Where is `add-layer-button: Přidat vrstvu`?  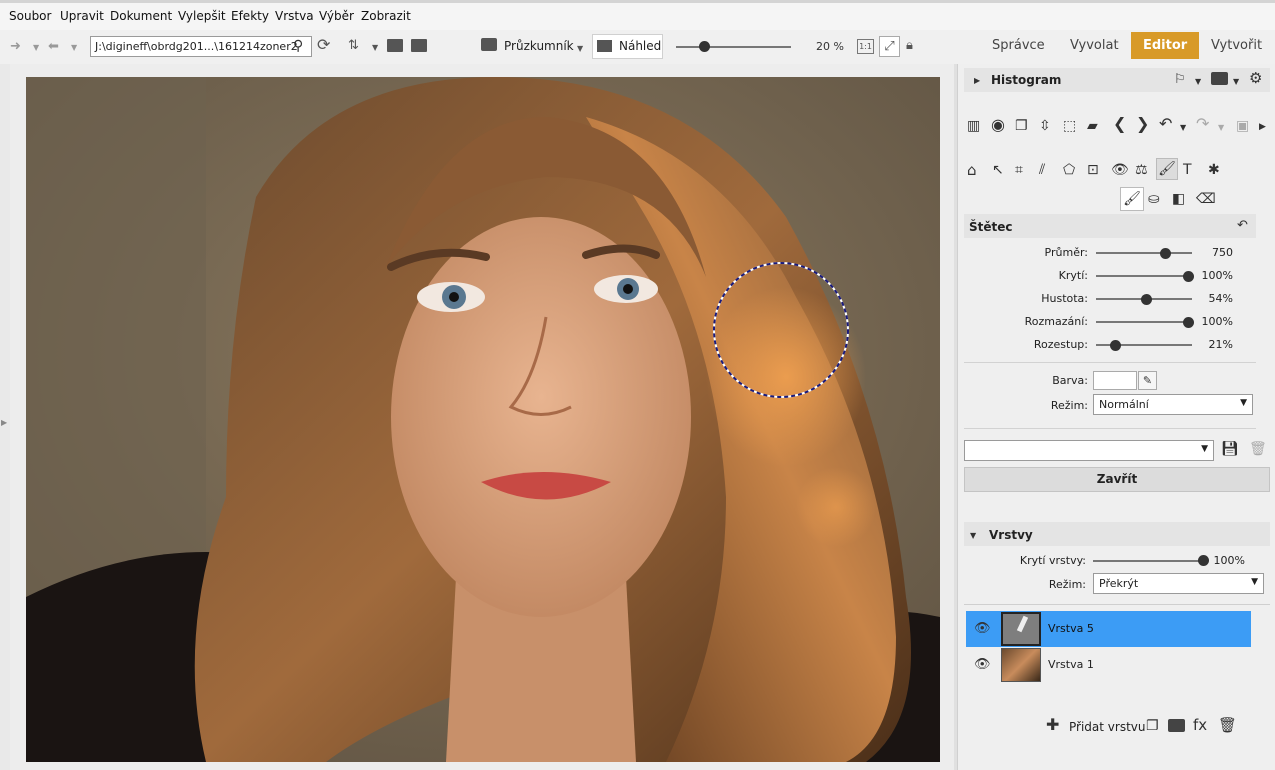
add-layer-button: Přidat vrstvu is located at coordinates (1107, 727).